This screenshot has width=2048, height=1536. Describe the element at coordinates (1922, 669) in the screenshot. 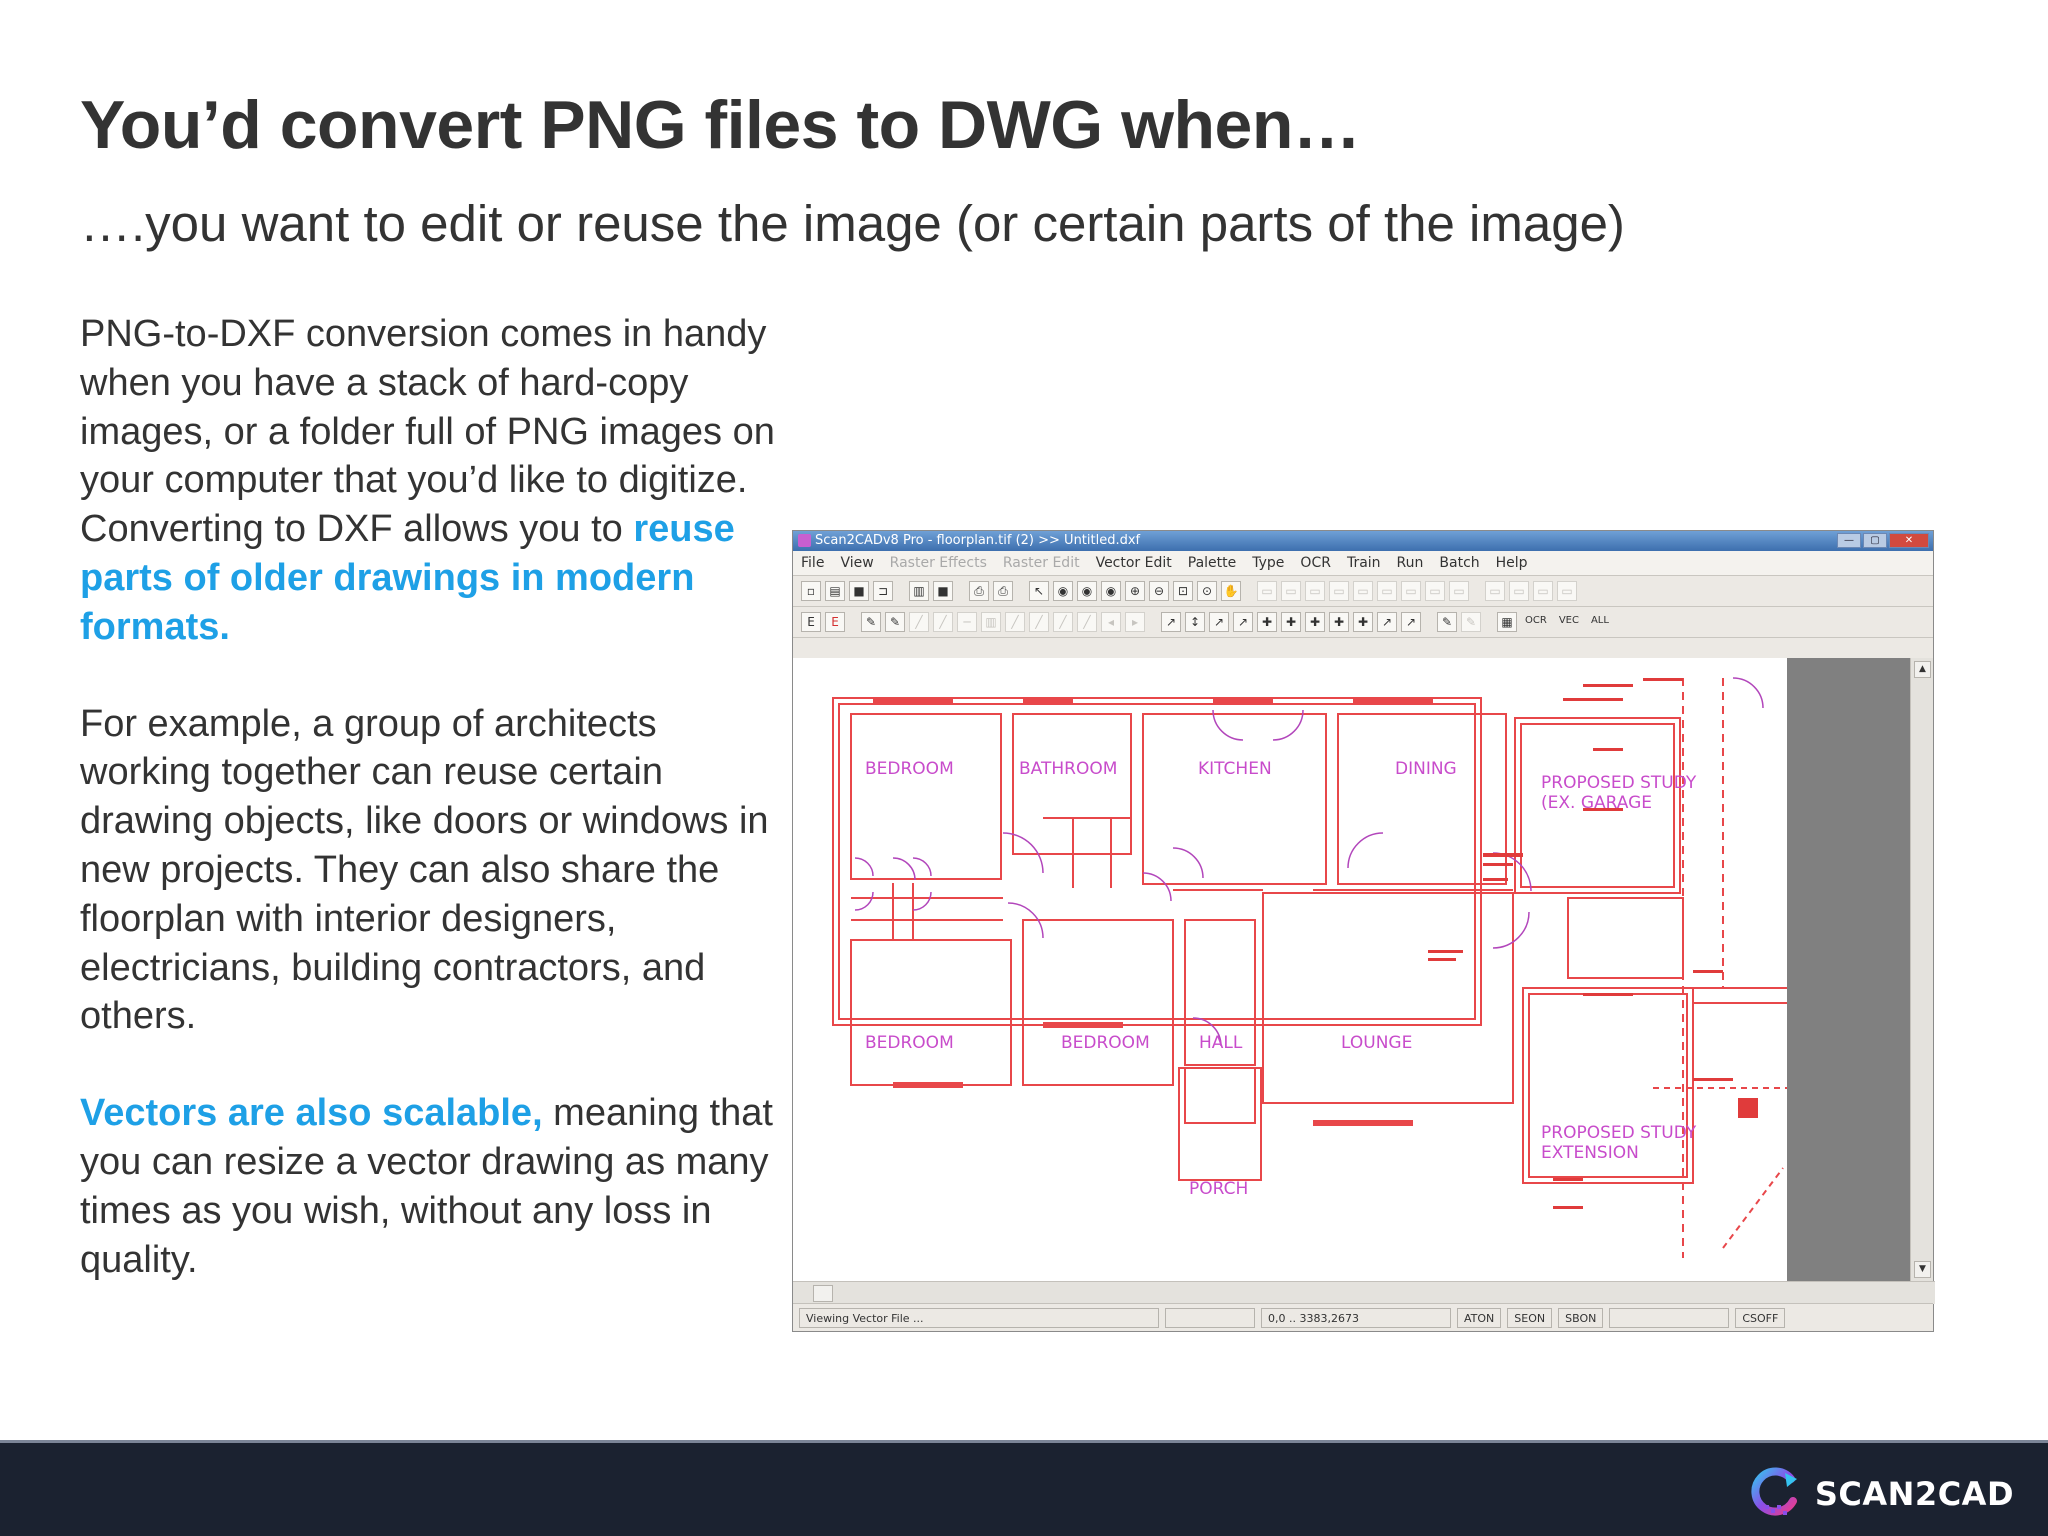

I see `scroll-up-icon: ▲` at that location.